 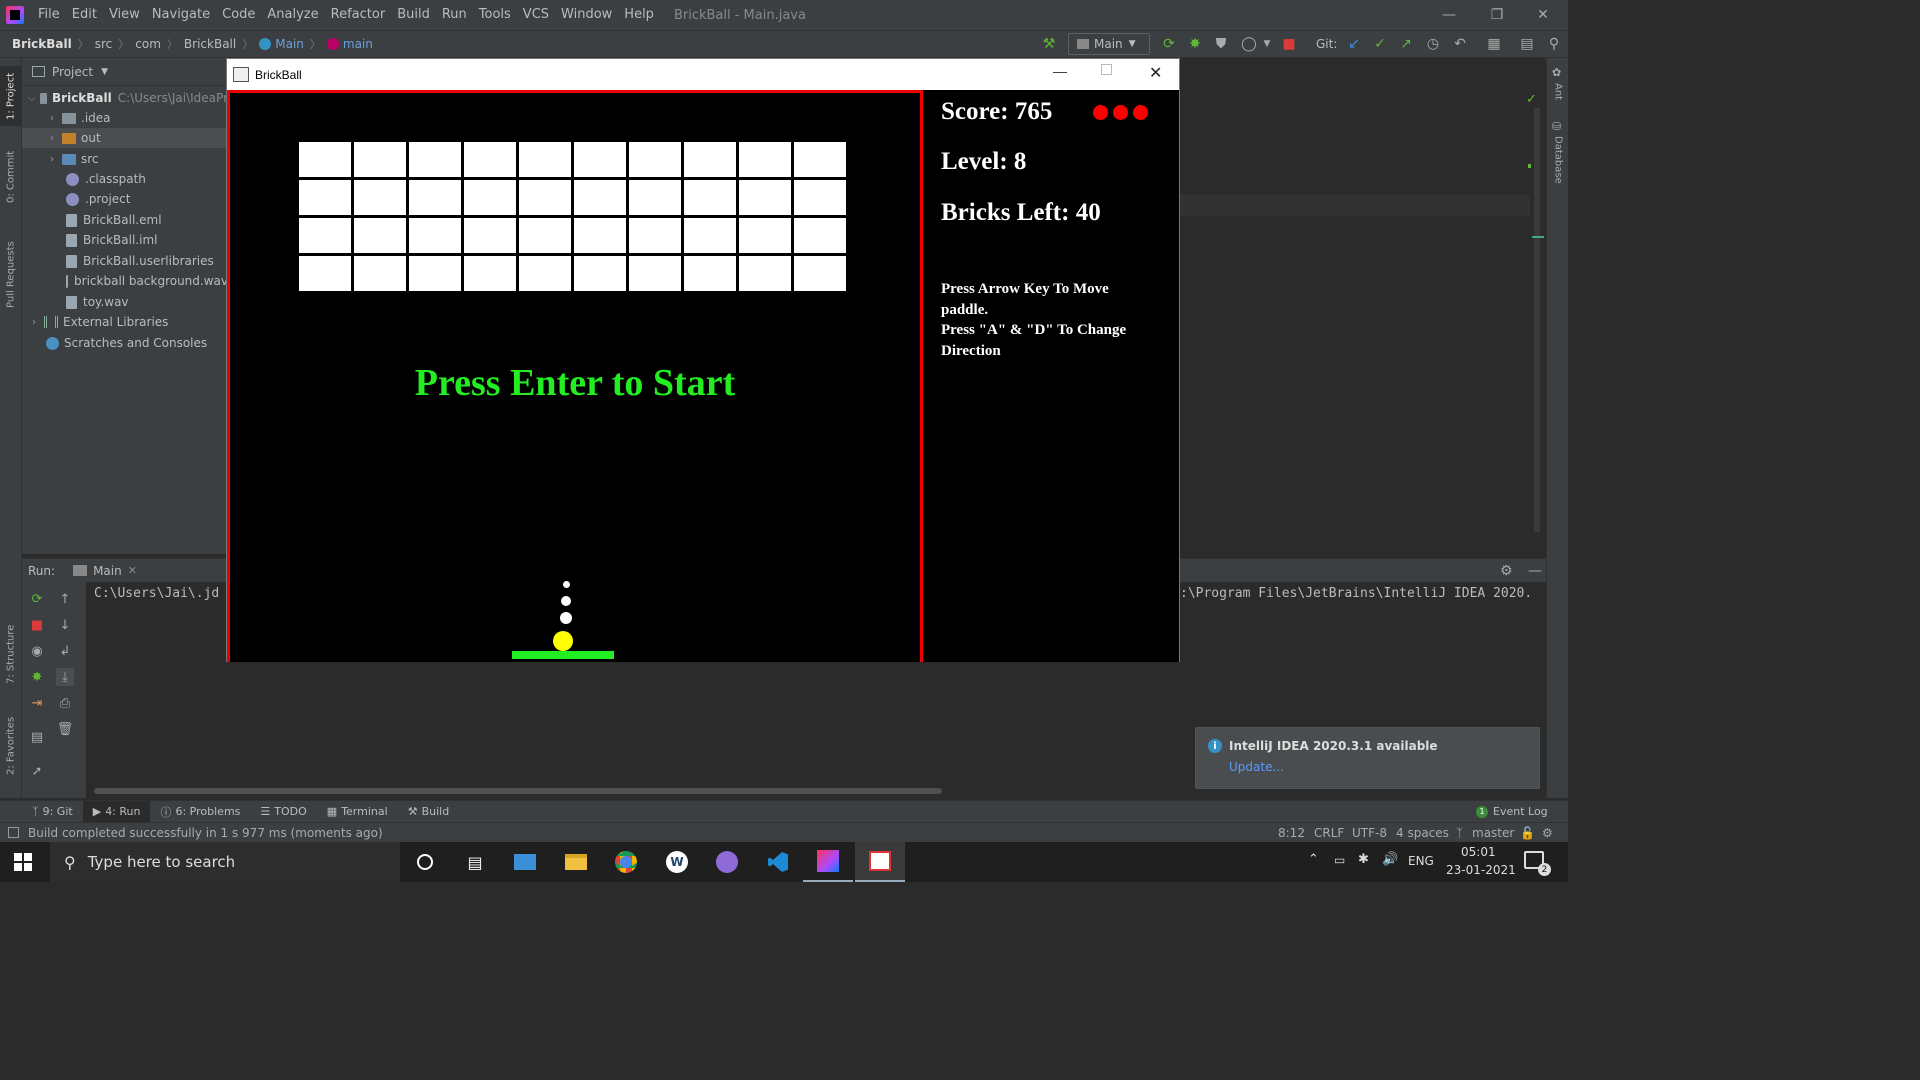 What do you see at coordinates (200, 812) in the screenshot?
I see `tab-problems: ⓘ 6: Problems` at bounding box center [200, 812].